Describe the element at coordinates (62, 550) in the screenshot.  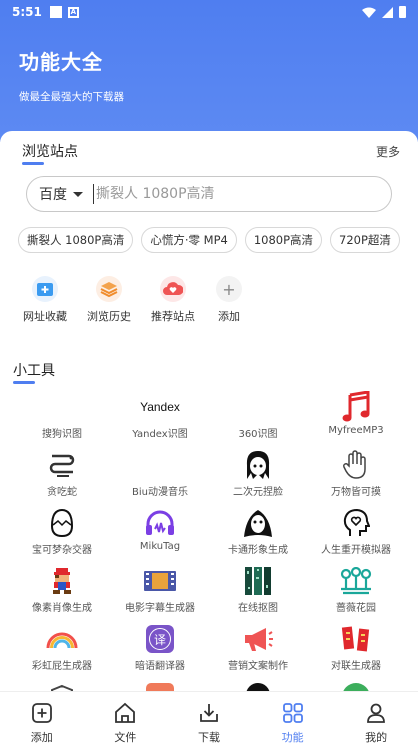
I see `tool-label: 宝可梦杂交器` at that location.